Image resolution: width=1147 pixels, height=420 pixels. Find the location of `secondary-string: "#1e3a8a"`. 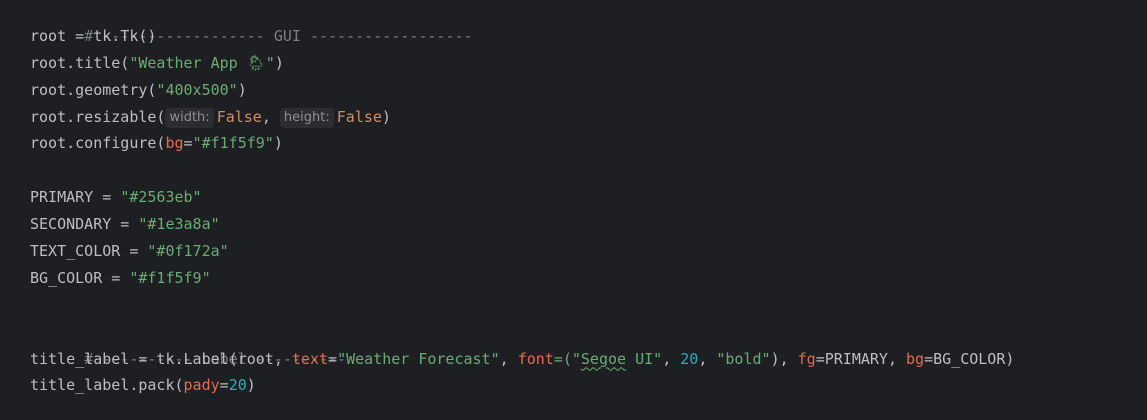

secondary-string: "#1e3a8a" is located at coordinates (179, 224).